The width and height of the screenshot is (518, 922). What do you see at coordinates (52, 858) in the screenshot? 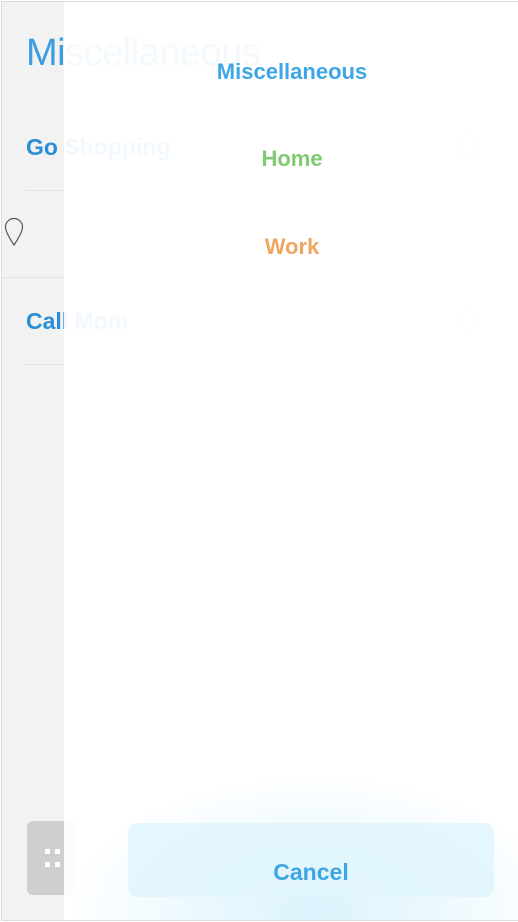
I see `grid-dots-icon` at bounding box center [52, 858].